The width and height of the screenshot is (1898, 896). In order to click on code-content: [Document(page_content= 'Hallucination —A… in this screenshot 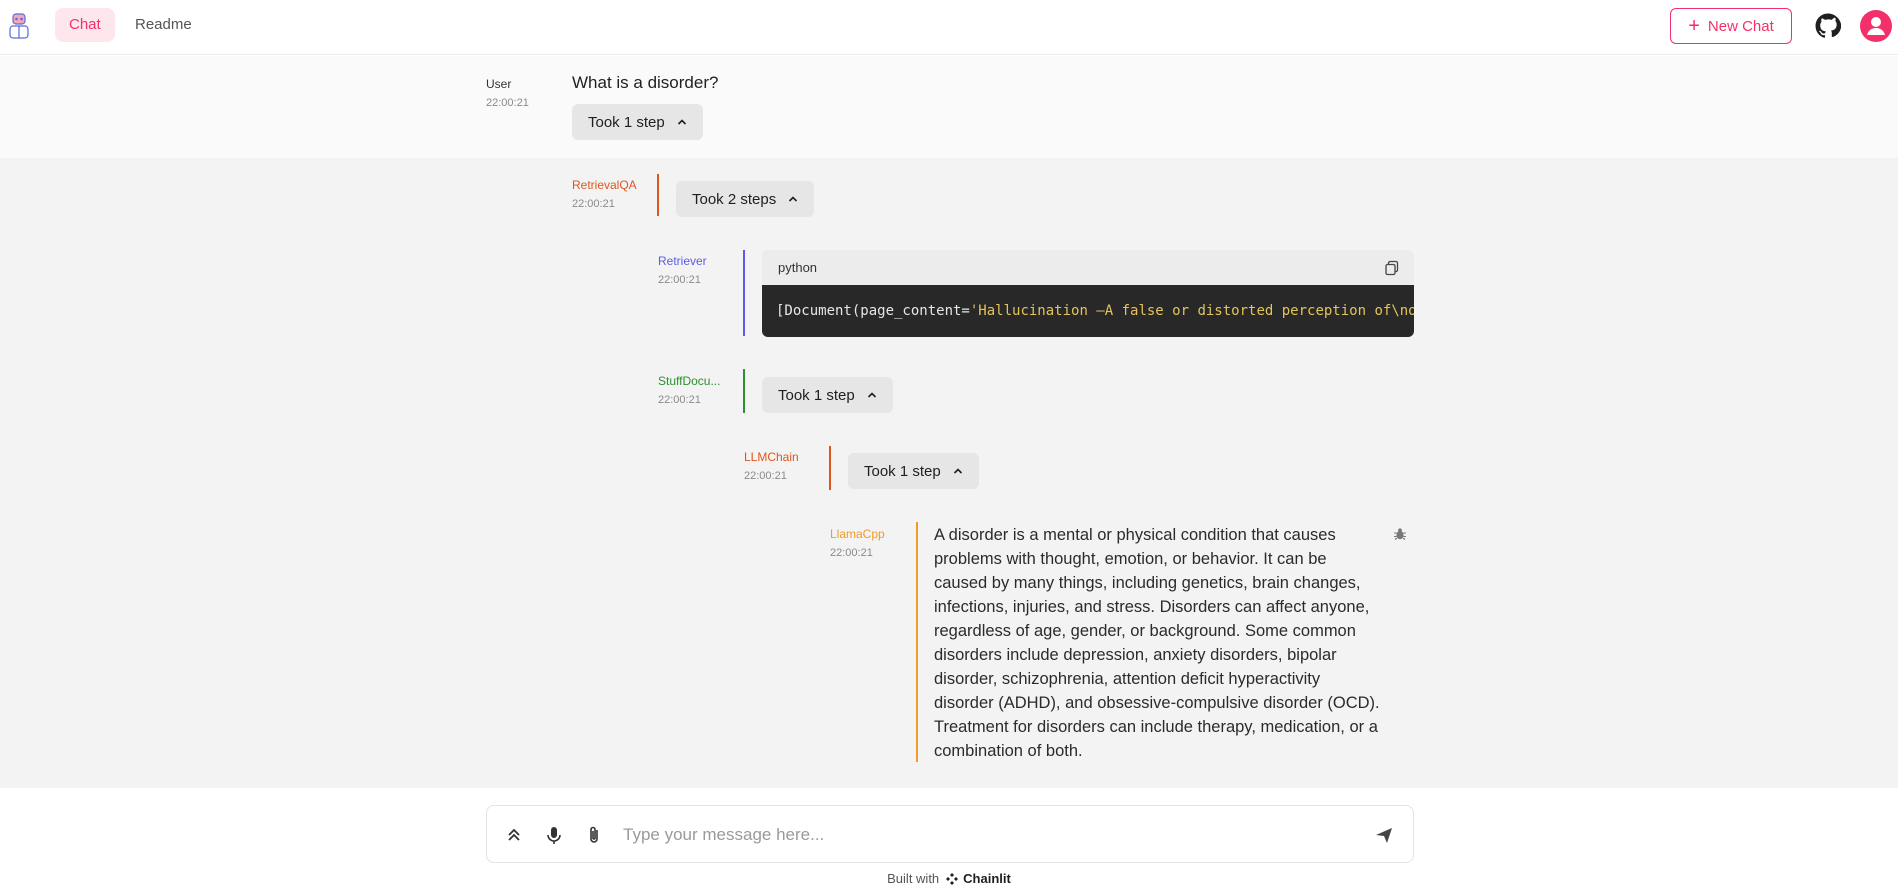, I will do `click(1088, 311)`.